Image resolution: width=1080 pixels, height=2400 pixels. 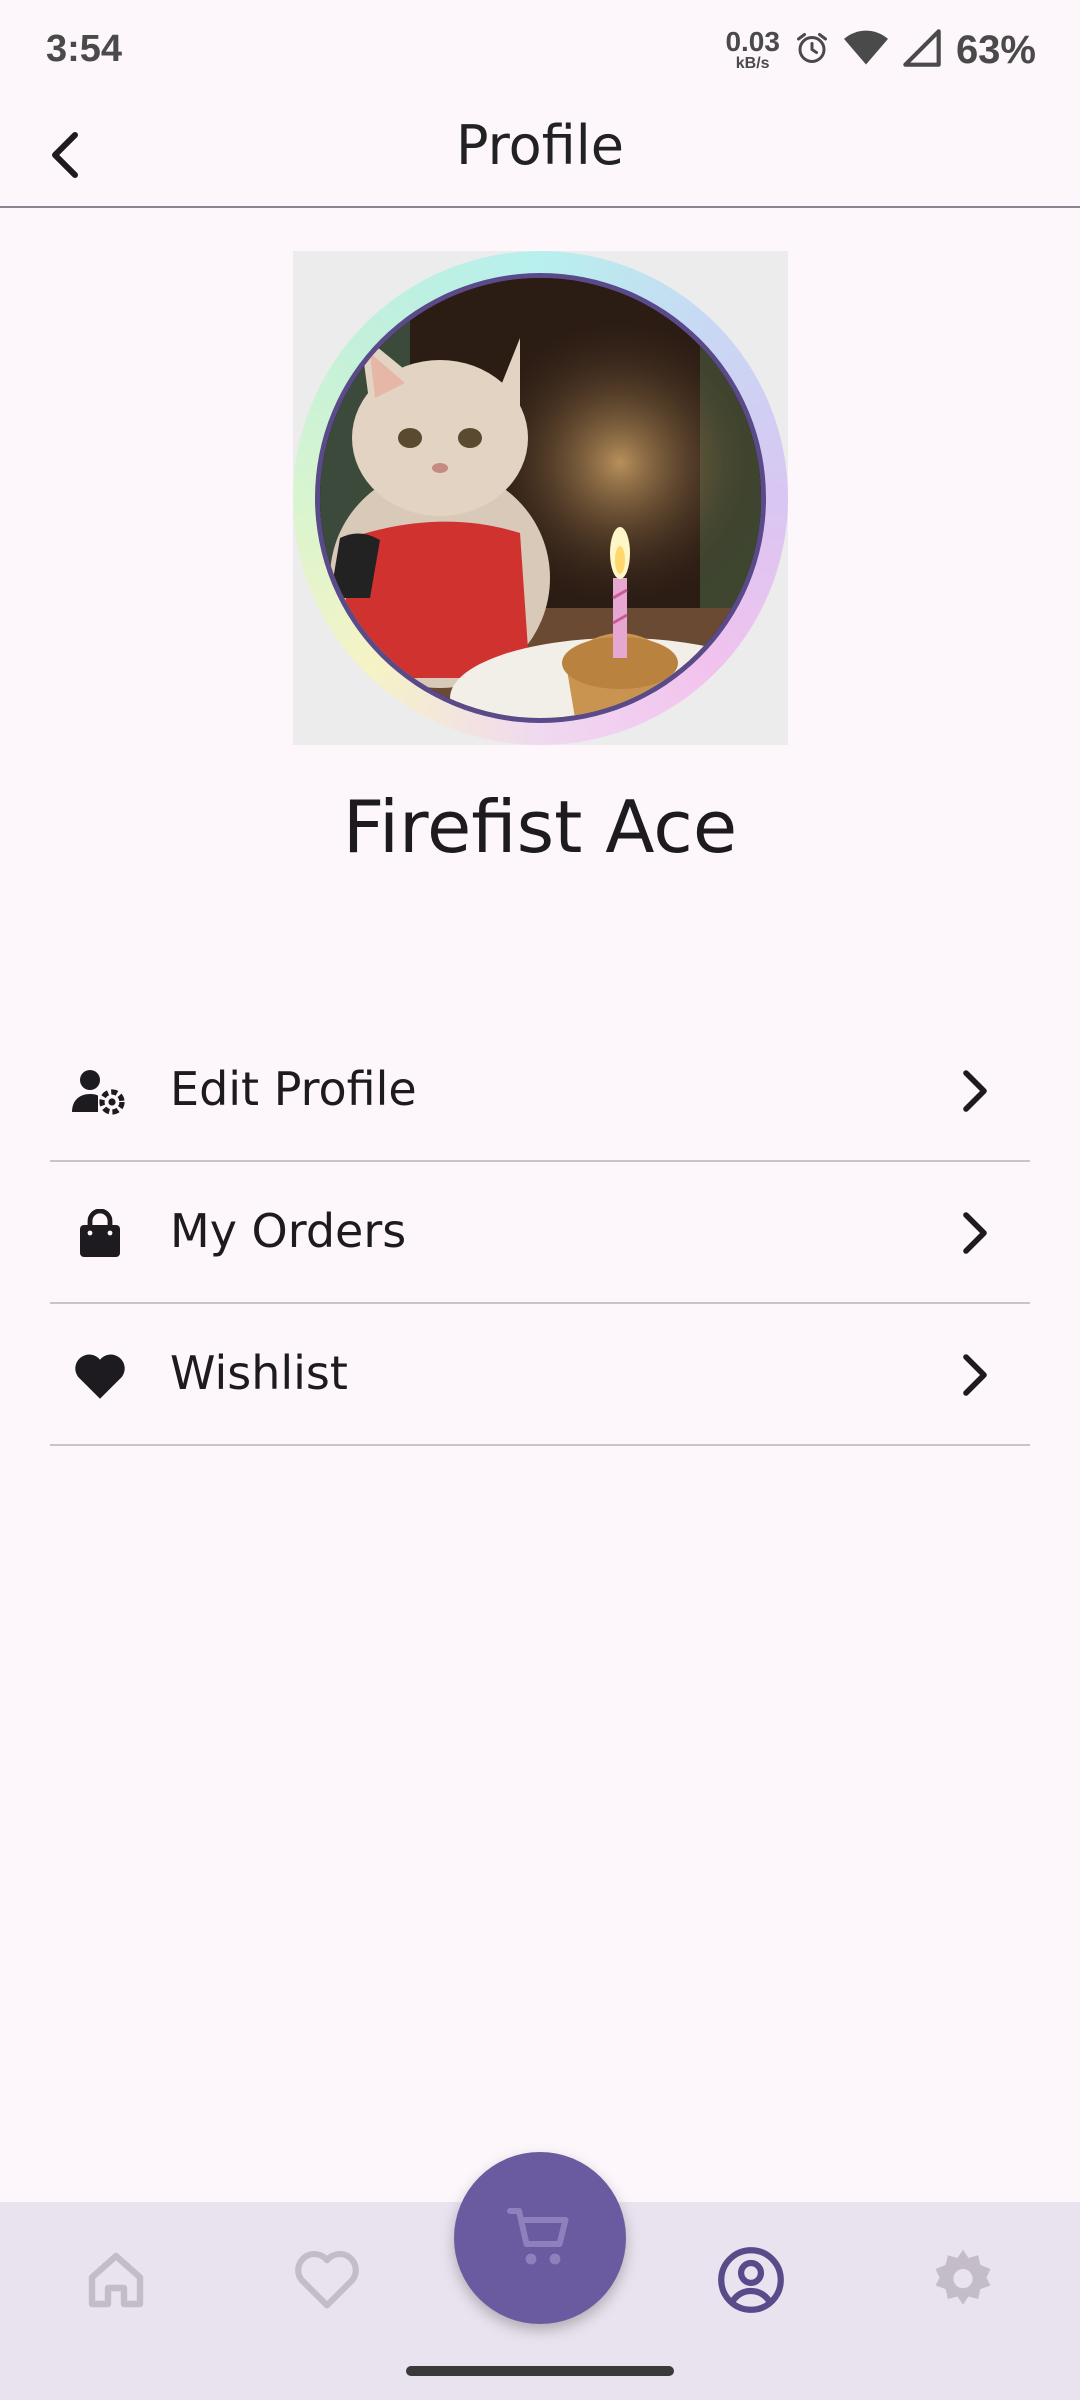 I want to click on nav-profile, so click(x=751, y=2280).